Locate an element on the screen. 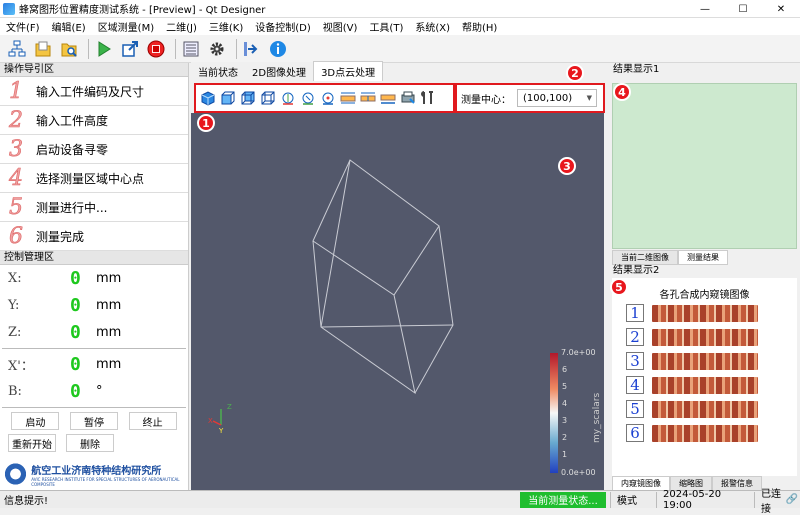 The image size is (800, 515). restart-button: 重新开始 is located at coordinates (32, 443).